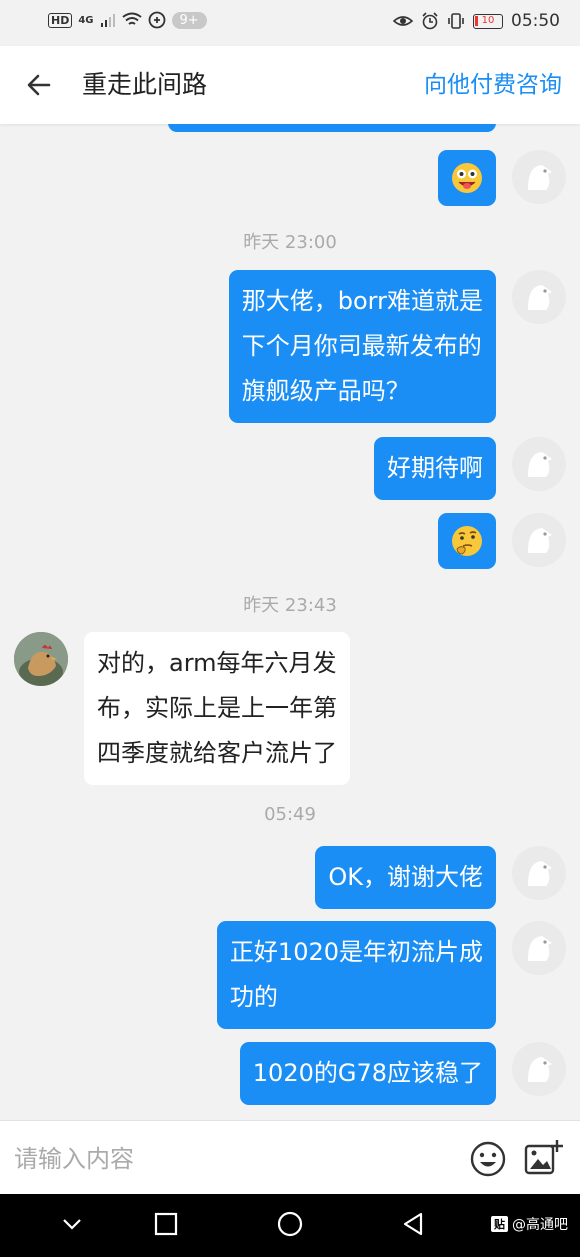 The width and height of the screenshot is (580, 1257). What do you see at coordinates (413, 1224) in the screenshot?
I see `nav-back-icon` at bounding box center [413, 1224].